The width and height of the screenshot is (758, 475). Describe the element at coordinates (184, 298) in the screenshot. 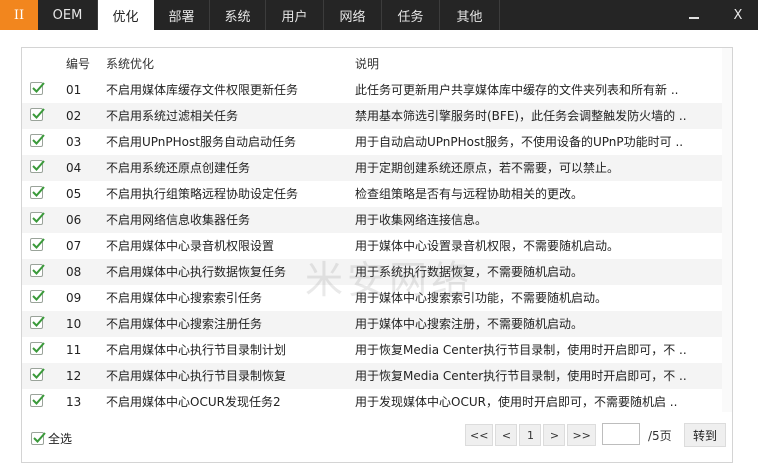

I see `row-name: 不启用媒体中心搜索索引任务` at that location.